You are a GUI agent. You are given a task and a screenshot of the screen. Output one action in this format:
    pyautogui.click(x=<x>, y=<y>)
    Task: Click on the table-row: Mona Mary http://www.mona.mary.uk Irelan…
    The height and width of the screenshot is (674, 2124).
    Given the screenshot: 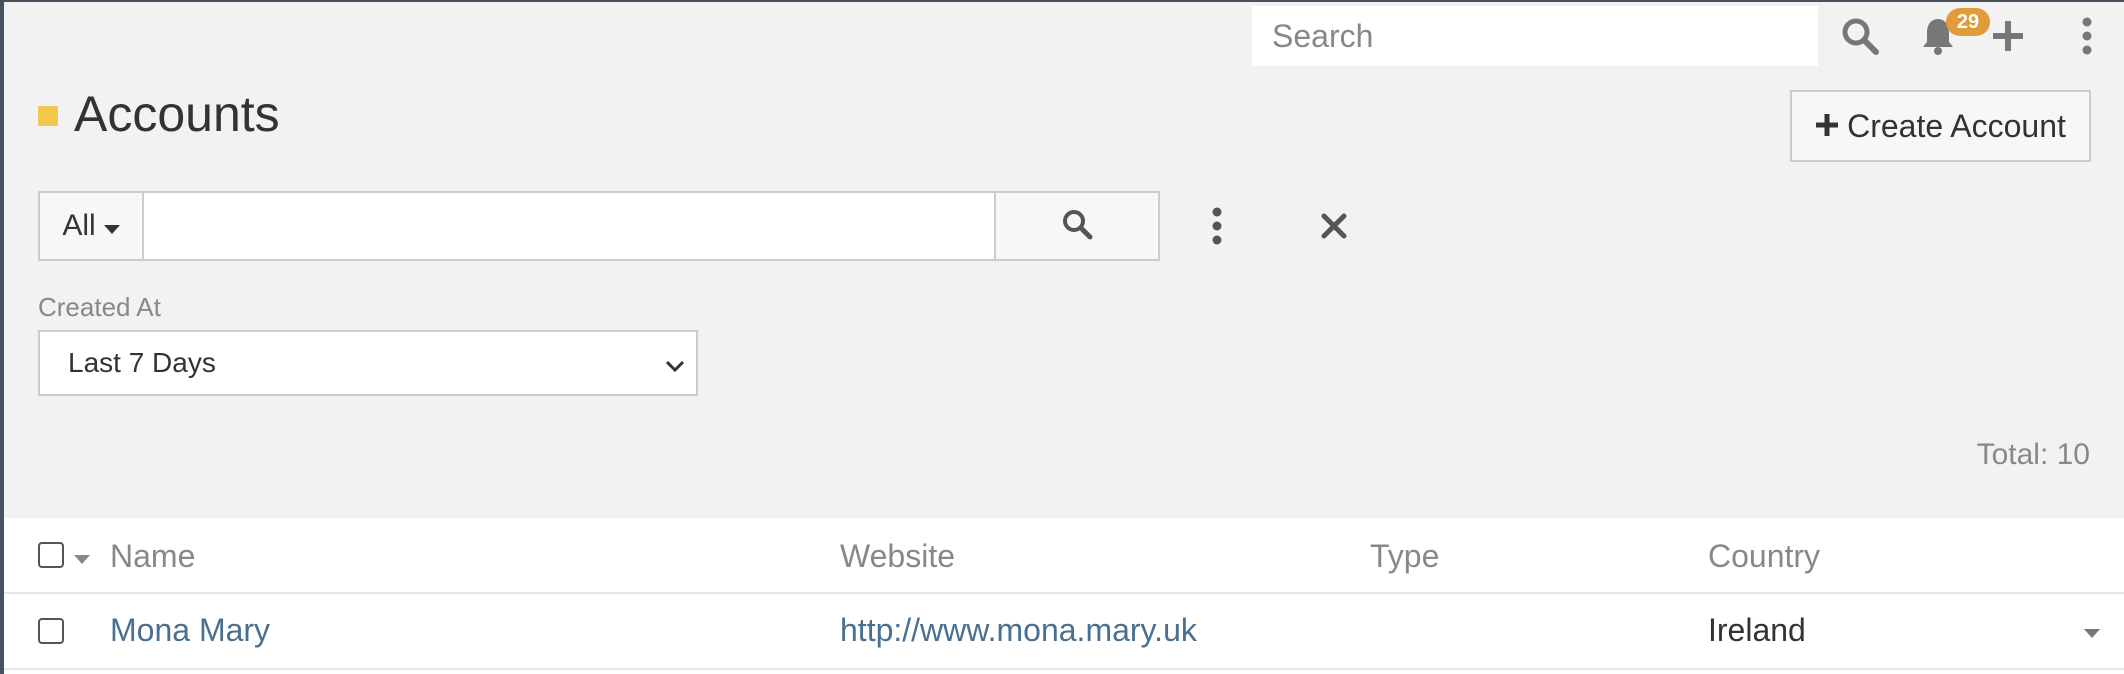 What is the action you would take?
    pyautogui.click(x=1064, y=632)
    